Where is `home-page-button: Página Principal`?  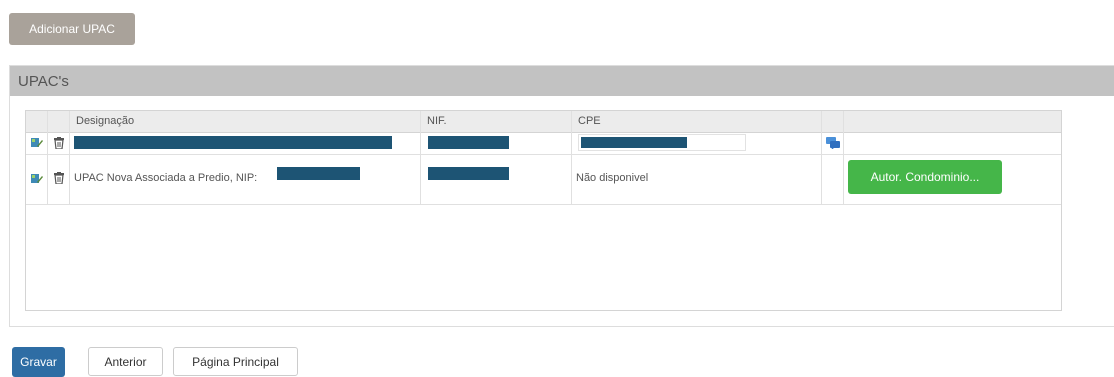 home-page-button: Página Principal is located at coordinates (235, 361).